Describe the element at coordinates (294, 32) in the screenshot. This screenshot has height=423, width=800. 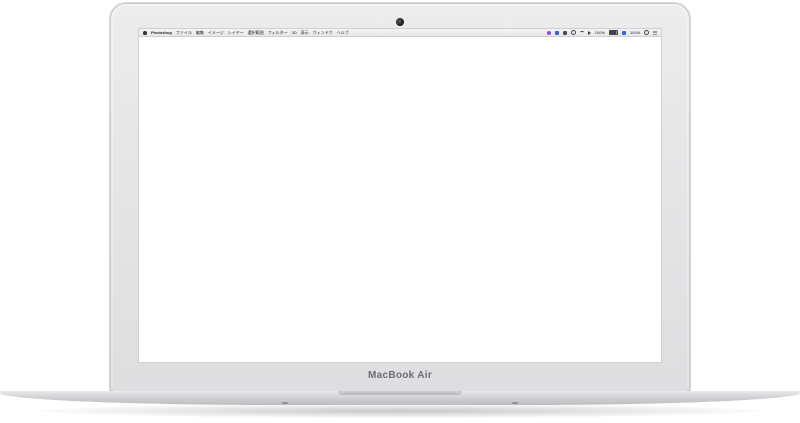
I see `menu-item-3d: 3D` at that location.